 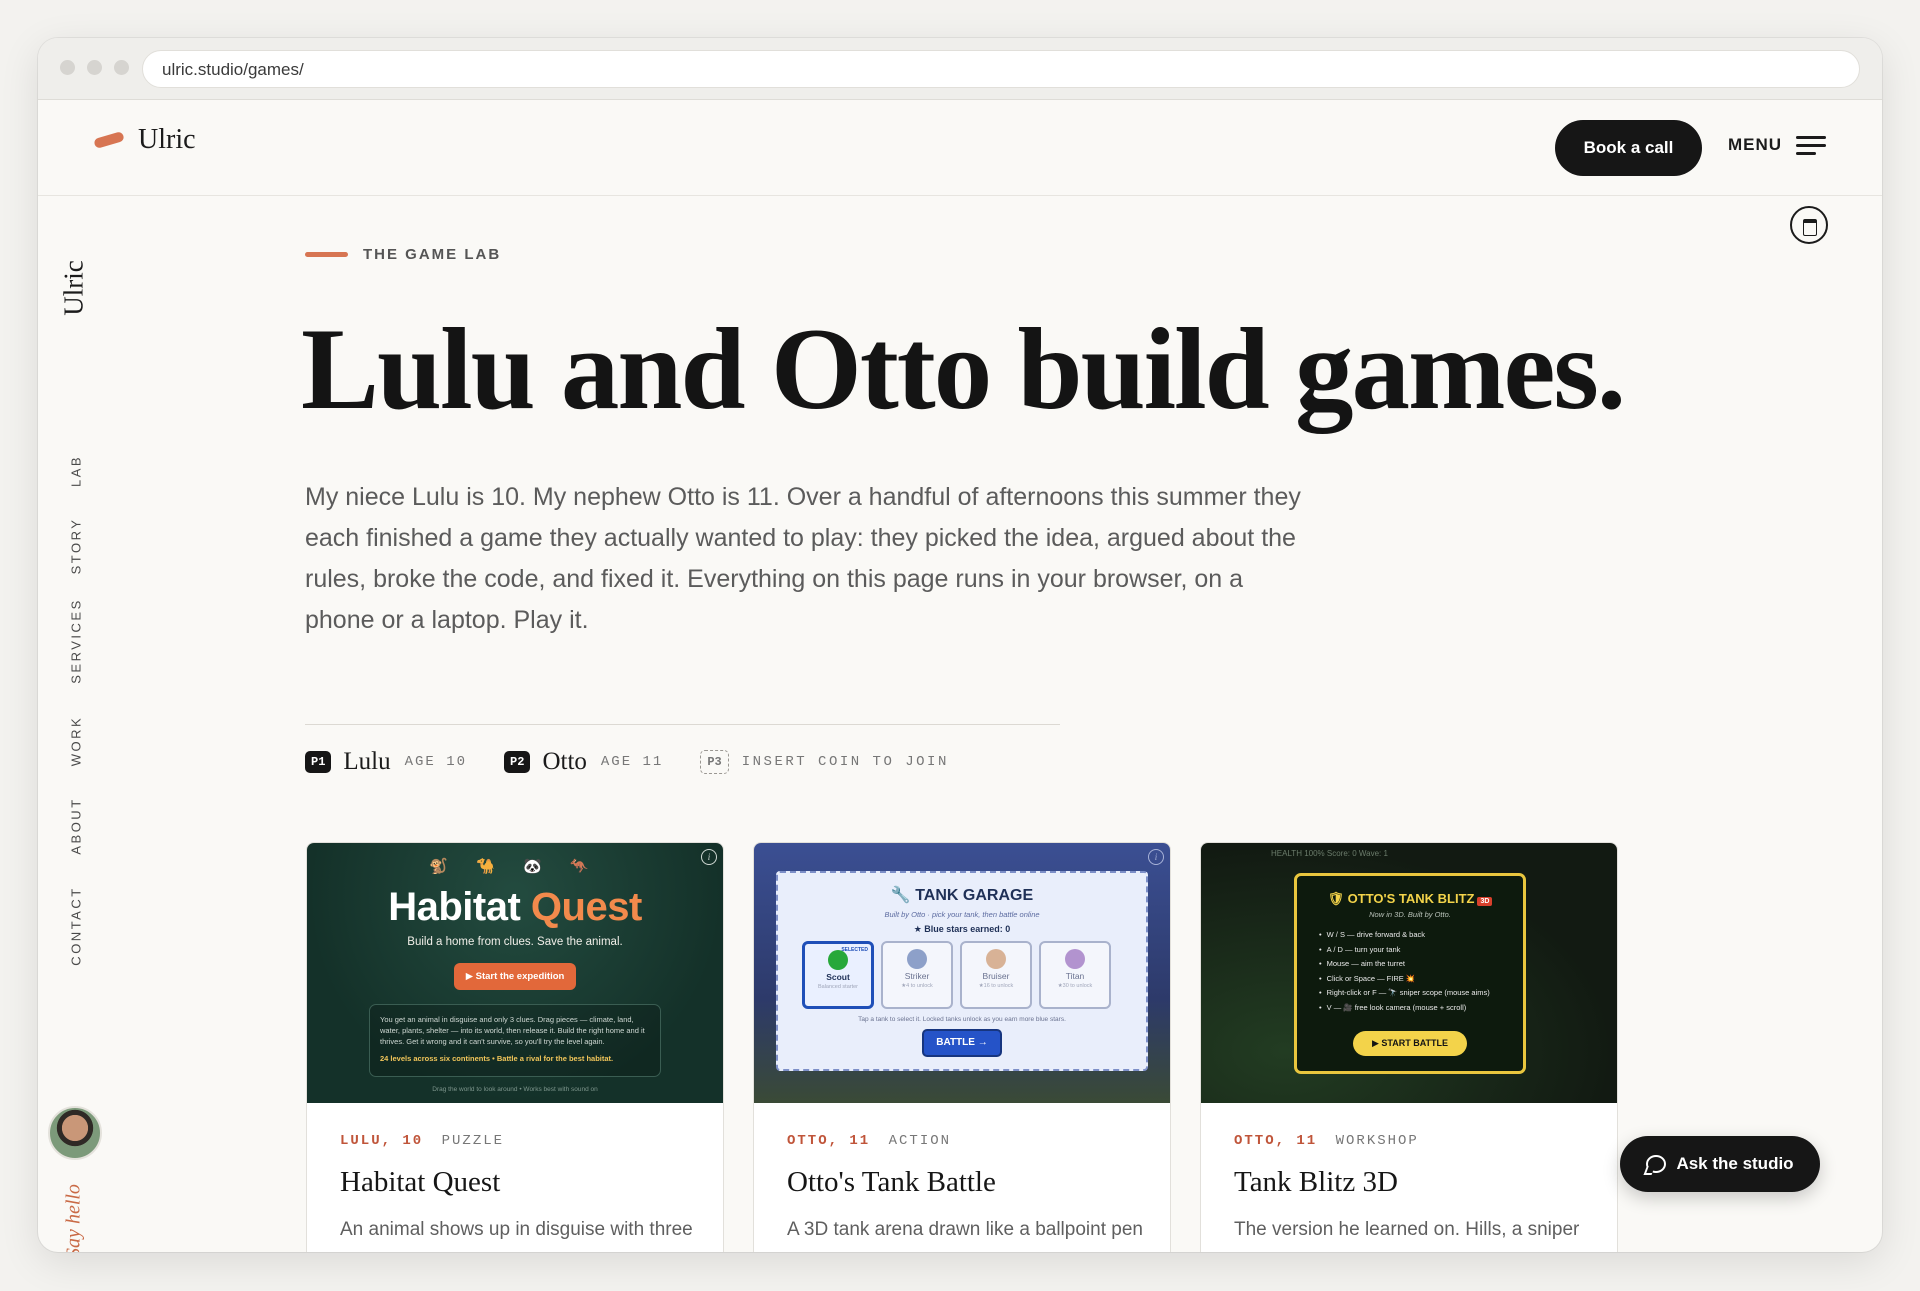 What do you see at coordinates (76, 641) in the screenshot?
I see `side-link-services: SERVICES` at bounding box center [76, 641].